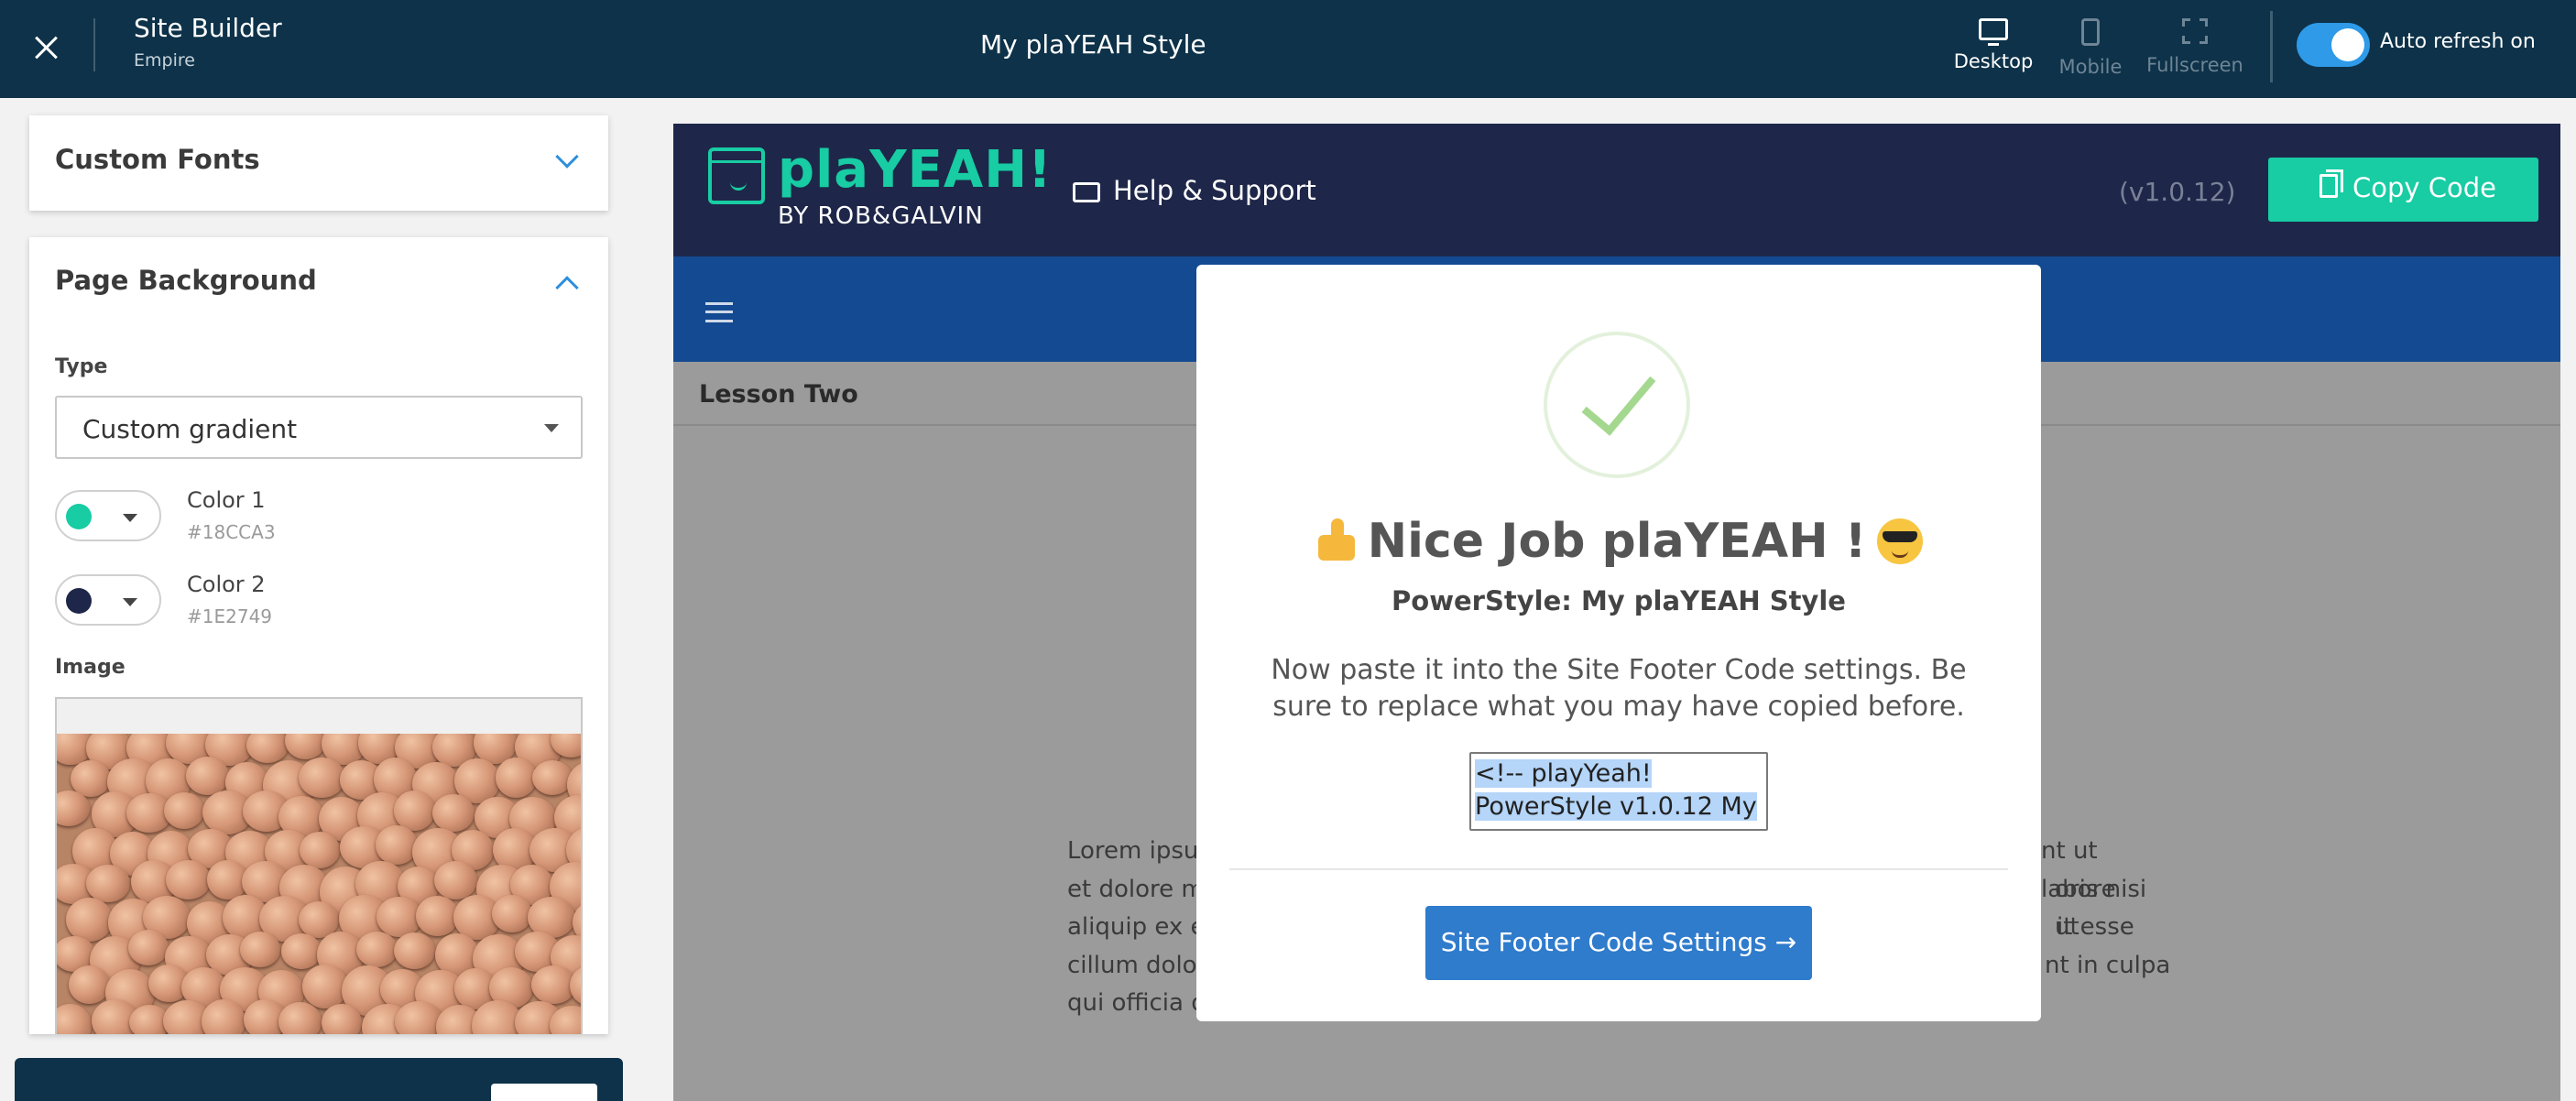  I want to click on page-title: My plaYEAH Style, so click(1093, 44).